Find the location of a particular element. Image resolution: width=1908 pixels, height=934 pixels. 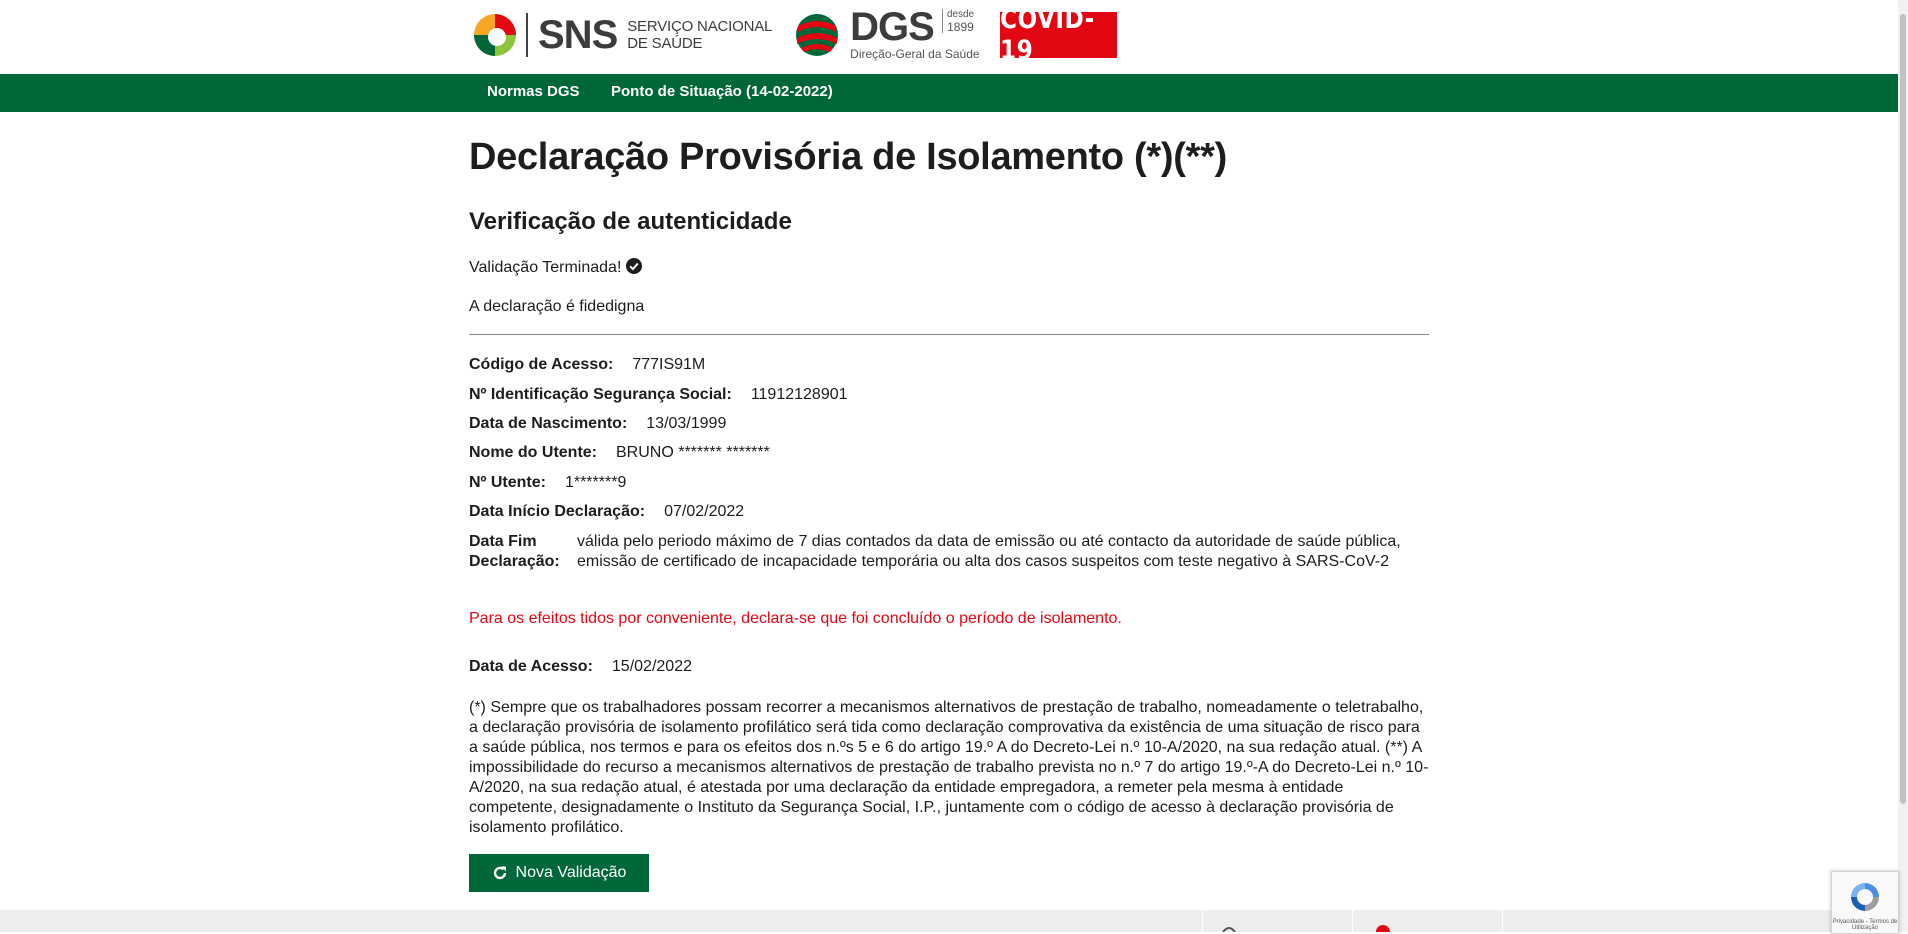

refresh-icon is located at coordinates (499, 873).